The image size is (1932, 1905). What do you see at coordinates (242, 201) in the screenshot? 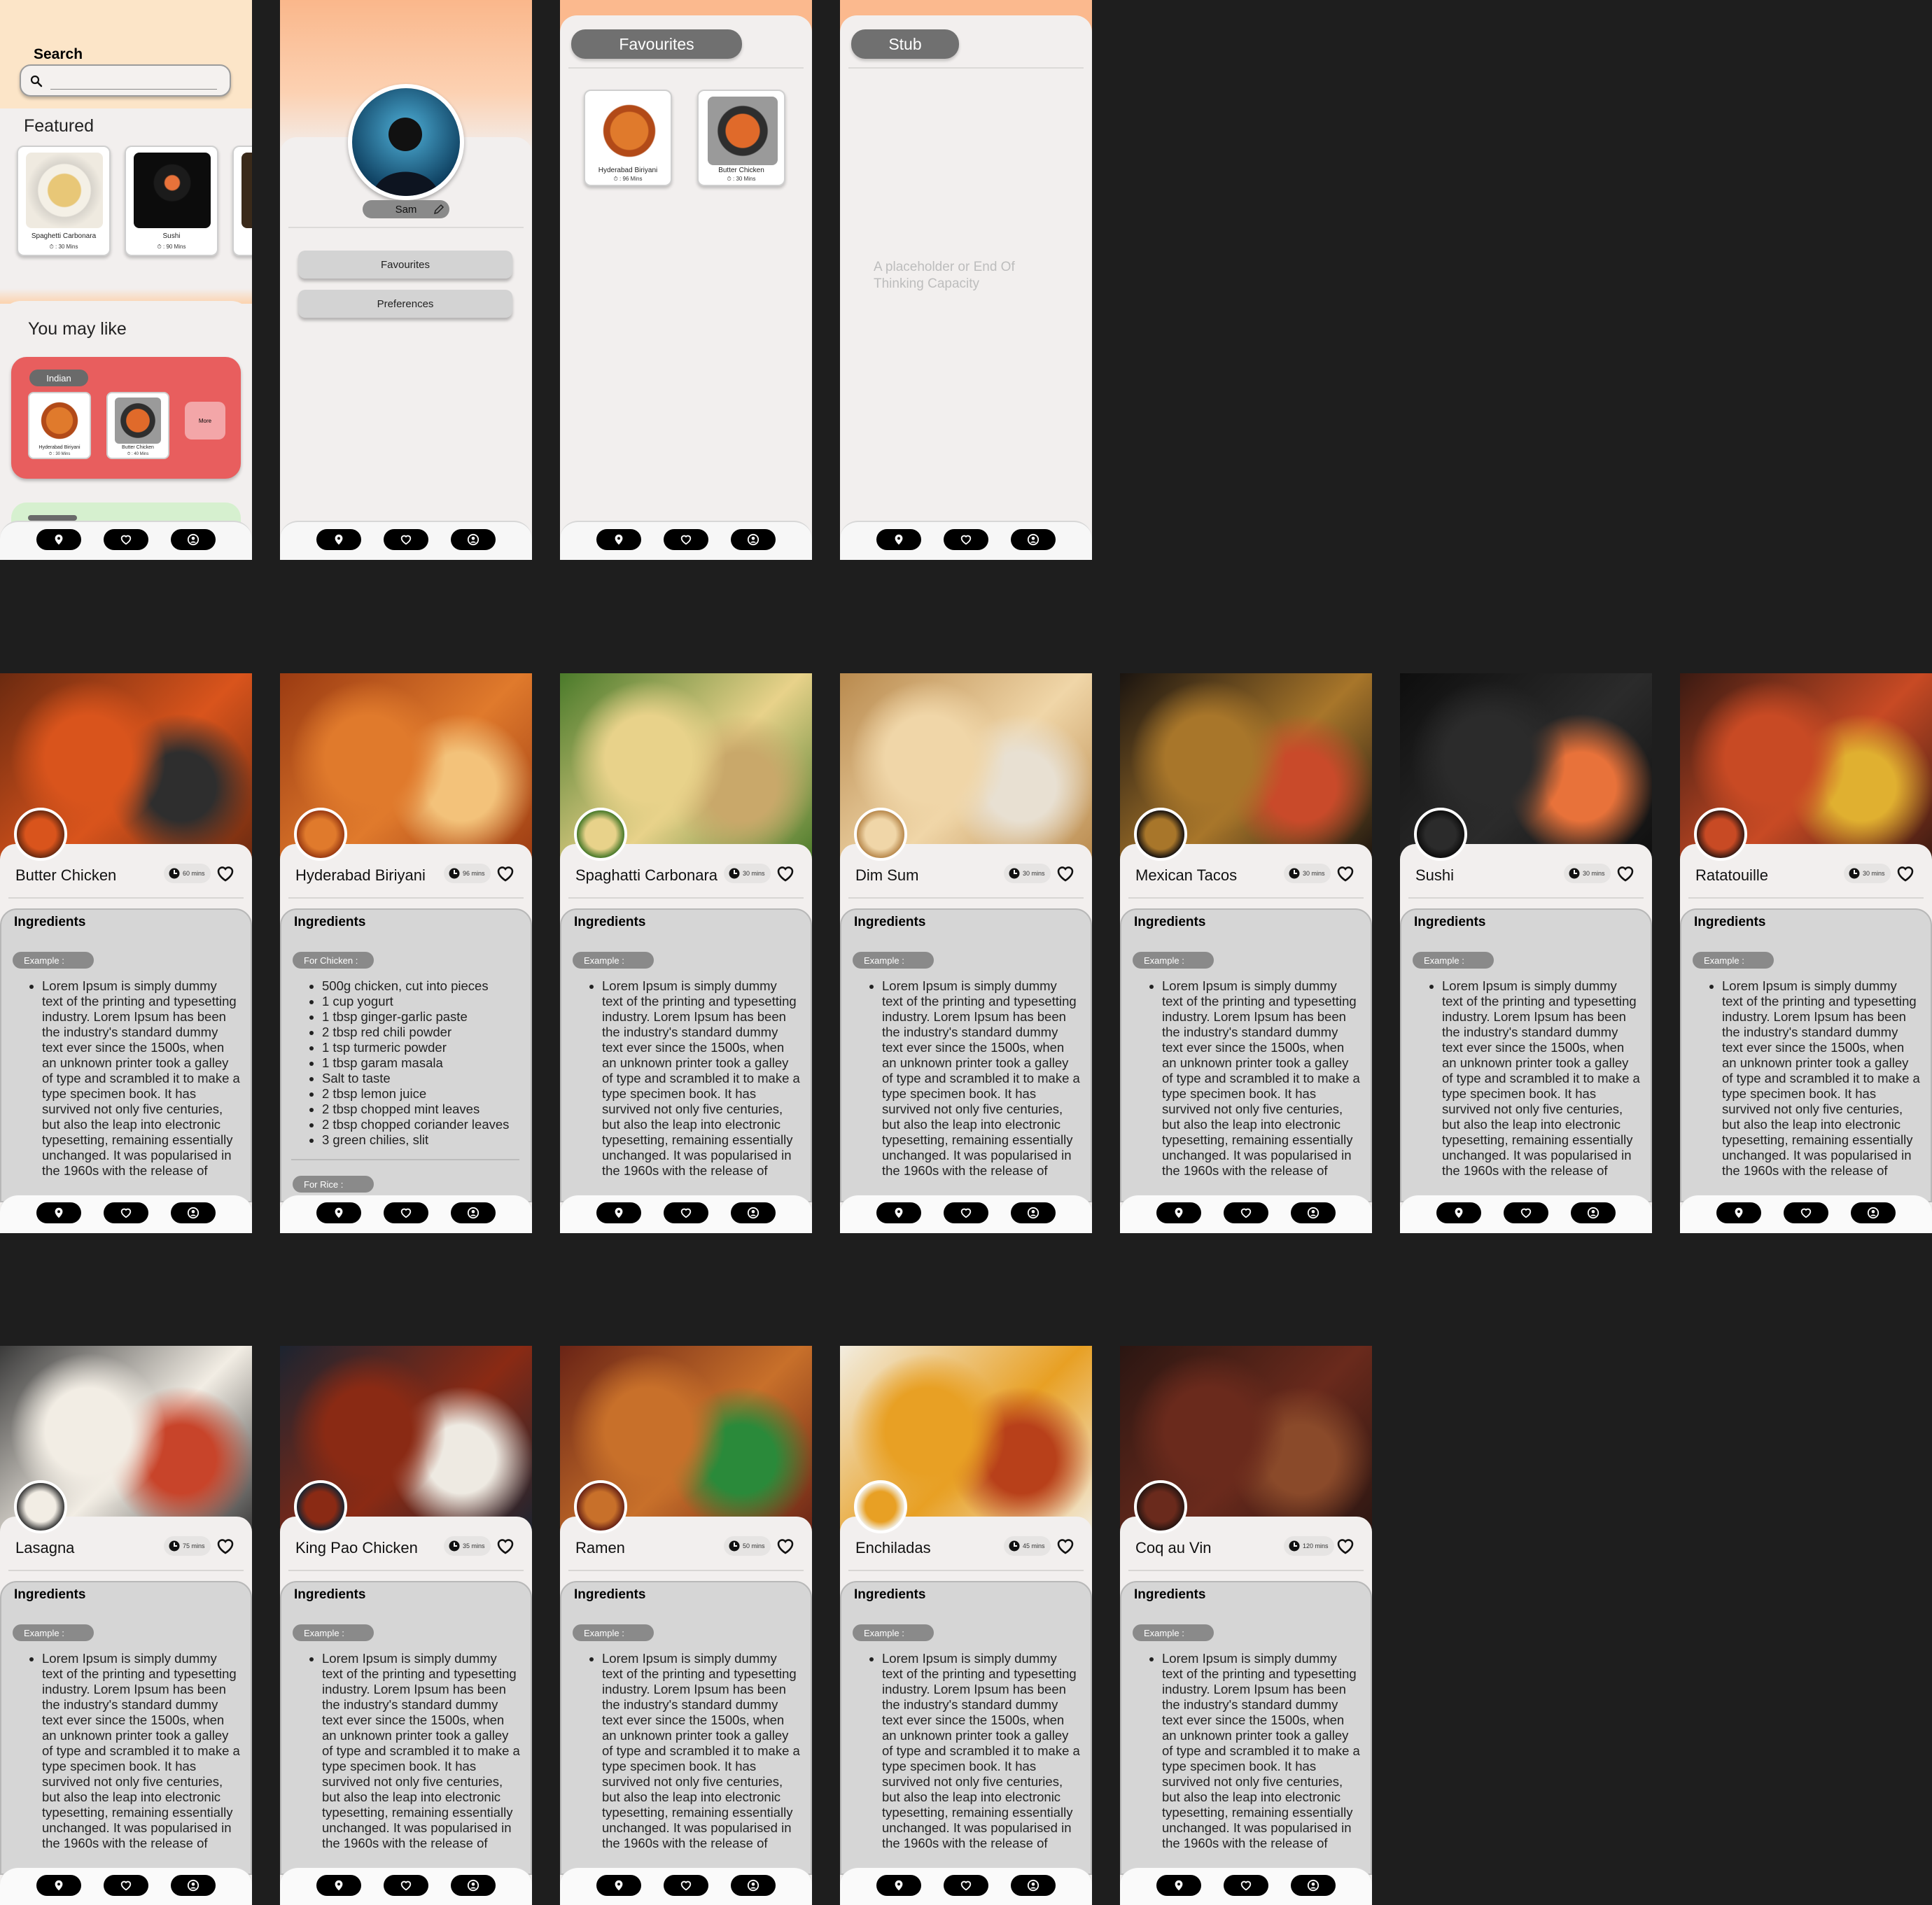
I see `featured-card-partial` at bounding box center [242, 201].